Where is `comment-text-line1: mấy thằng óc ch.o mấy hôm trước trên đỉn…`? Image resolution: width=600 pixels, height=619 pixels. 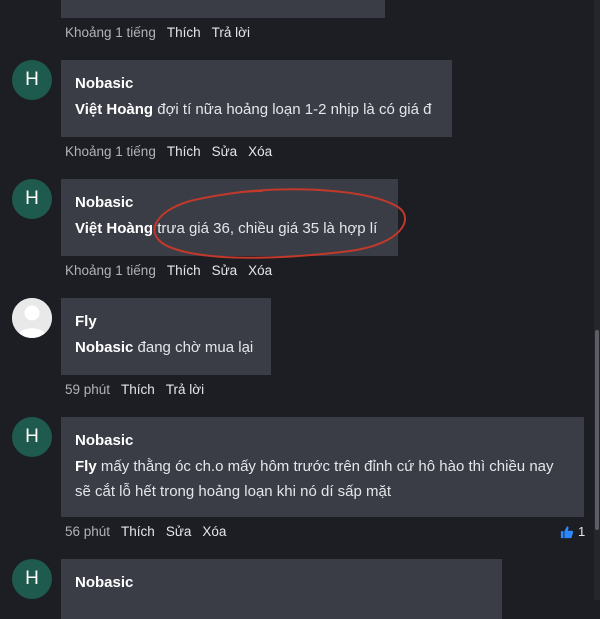 comment-text-line1: mấy thằng óc ch.o mấy hôm trước trên đỉn… is located at coordinates (325, 466).